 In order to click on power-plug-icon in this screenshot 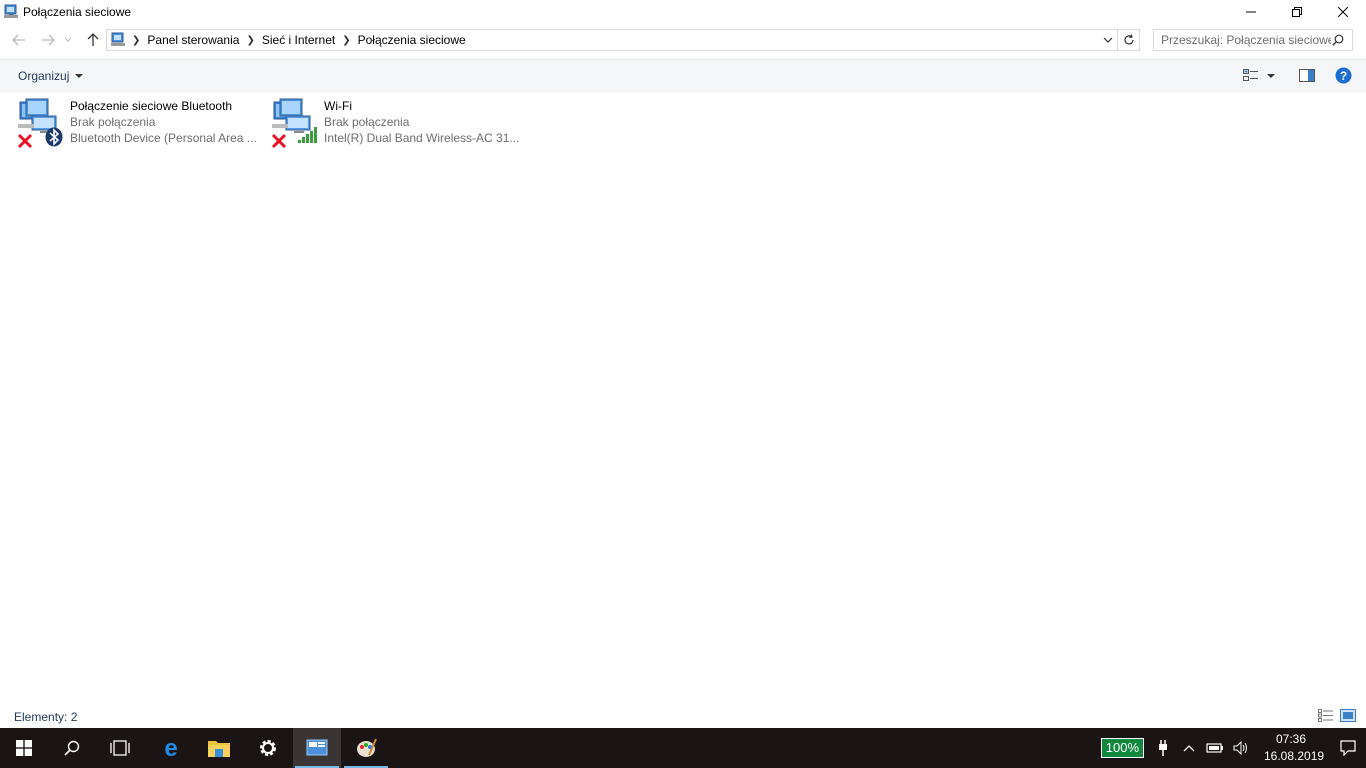, I will do `click(1163, 748)`.